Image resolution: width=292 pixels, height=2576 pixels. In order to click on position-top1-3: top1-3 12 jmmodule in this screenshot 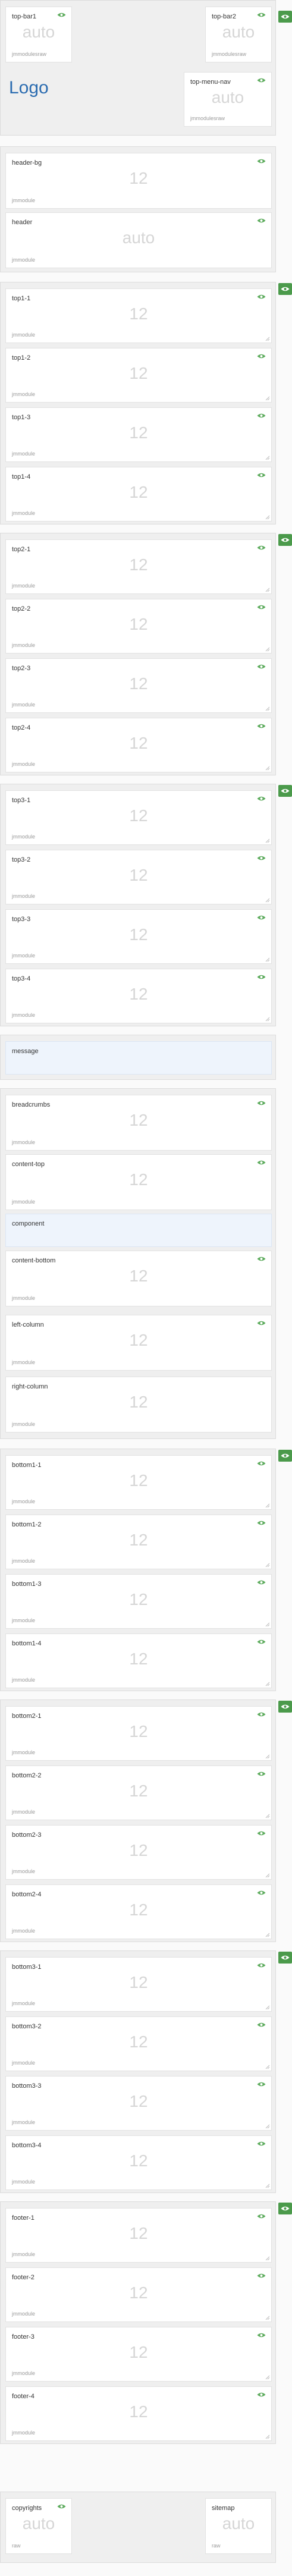, I will do `click(138, 434)`.